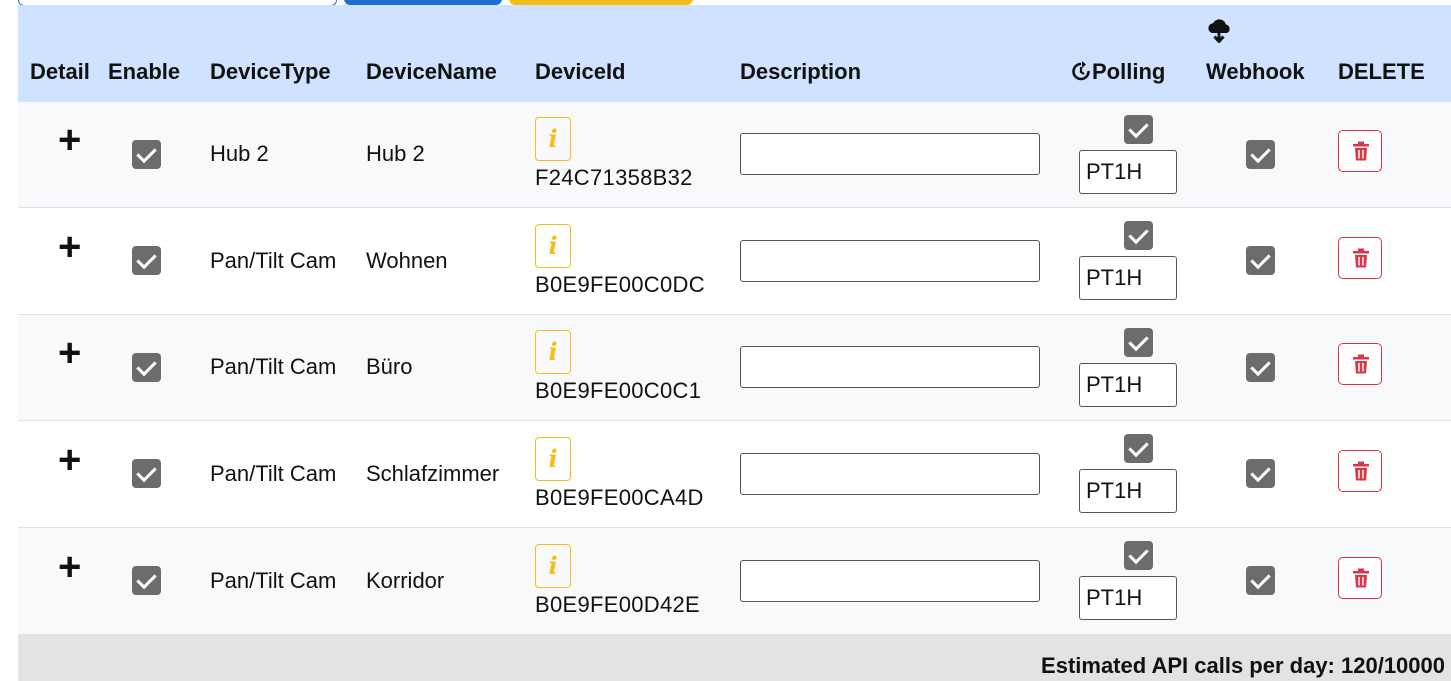 This screenshot has height=681, width=1451. I want to click on device-name-cell: Wohnen, so click(450, 261).